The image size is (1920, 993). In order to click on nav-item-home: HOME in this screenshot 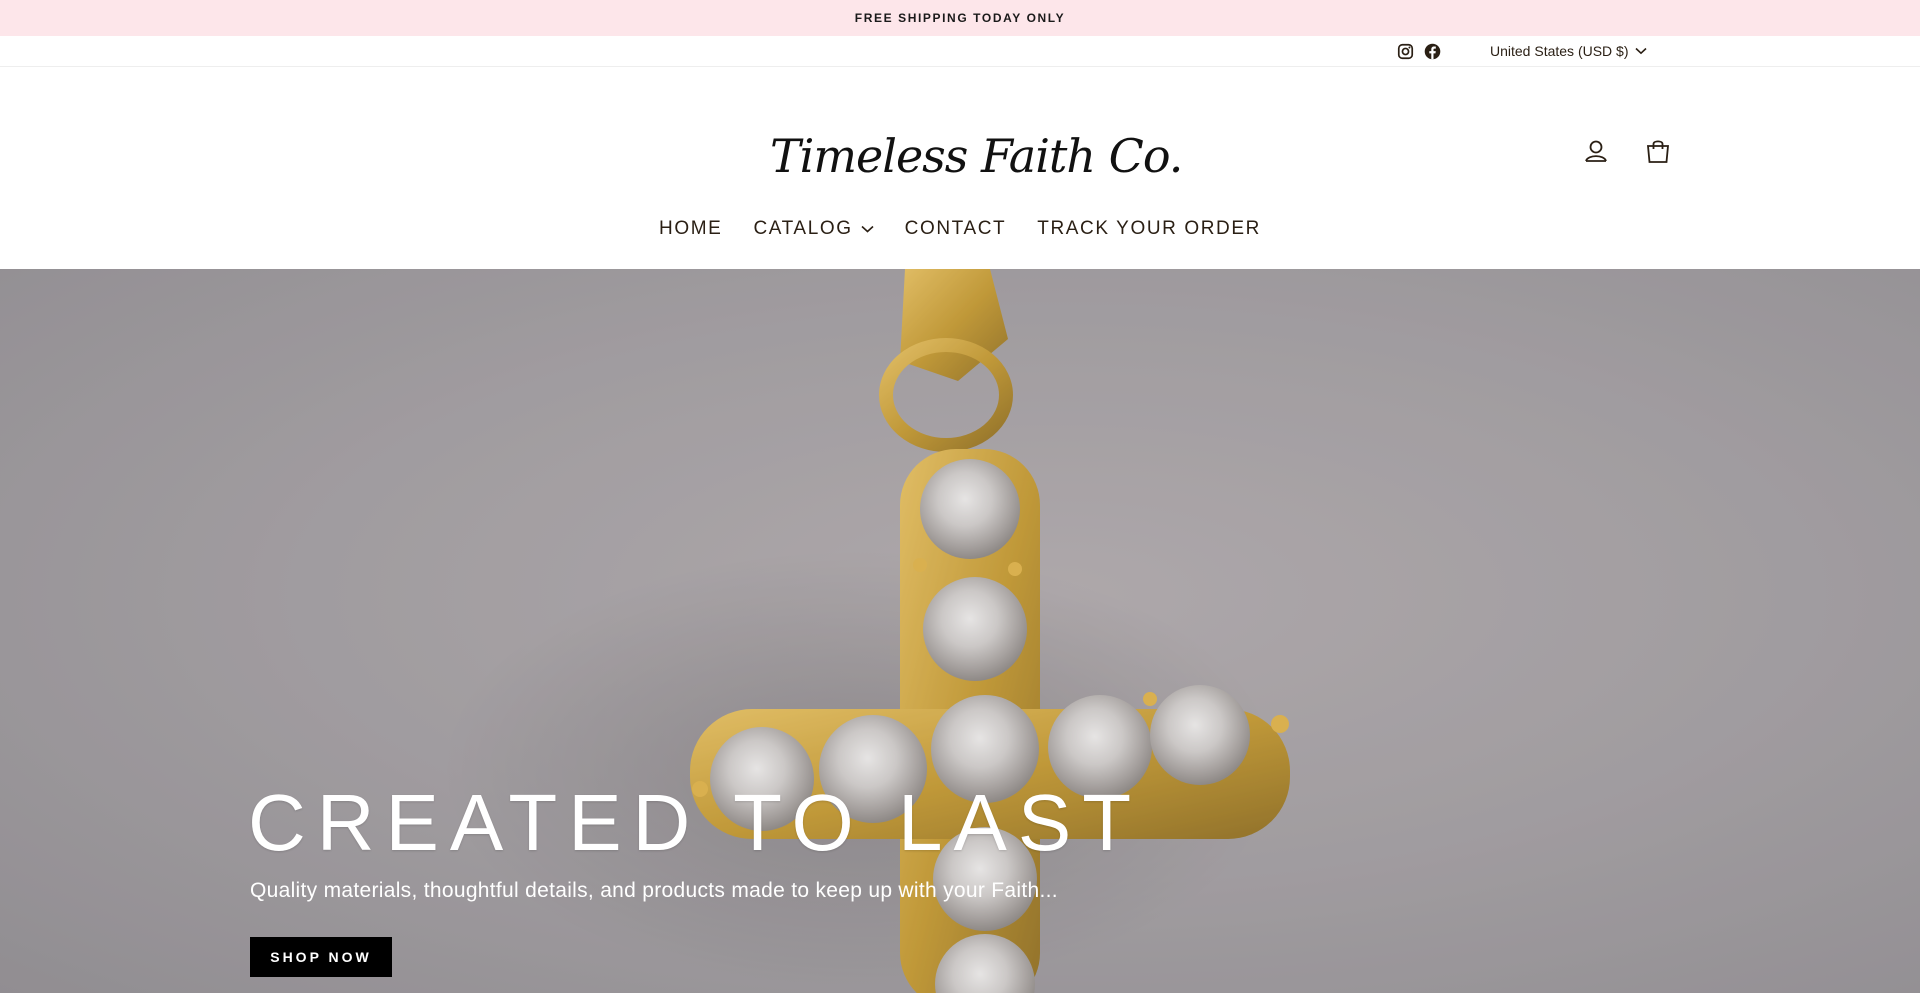, I will do `click(690, 229)`.